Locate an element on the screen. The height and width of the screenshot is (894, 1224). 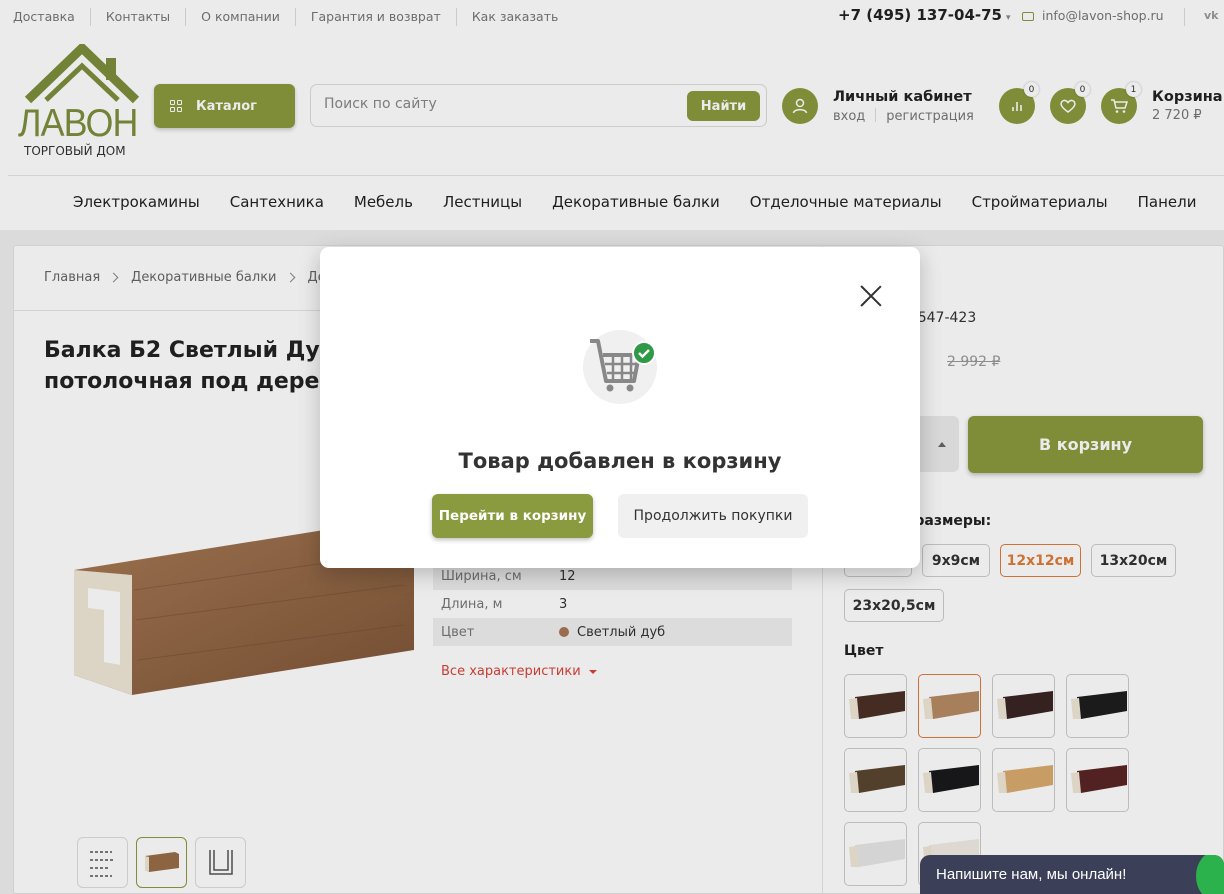
chat-widget: Напишите нам, мы онлайн! is located at coordinates (1072, 874).